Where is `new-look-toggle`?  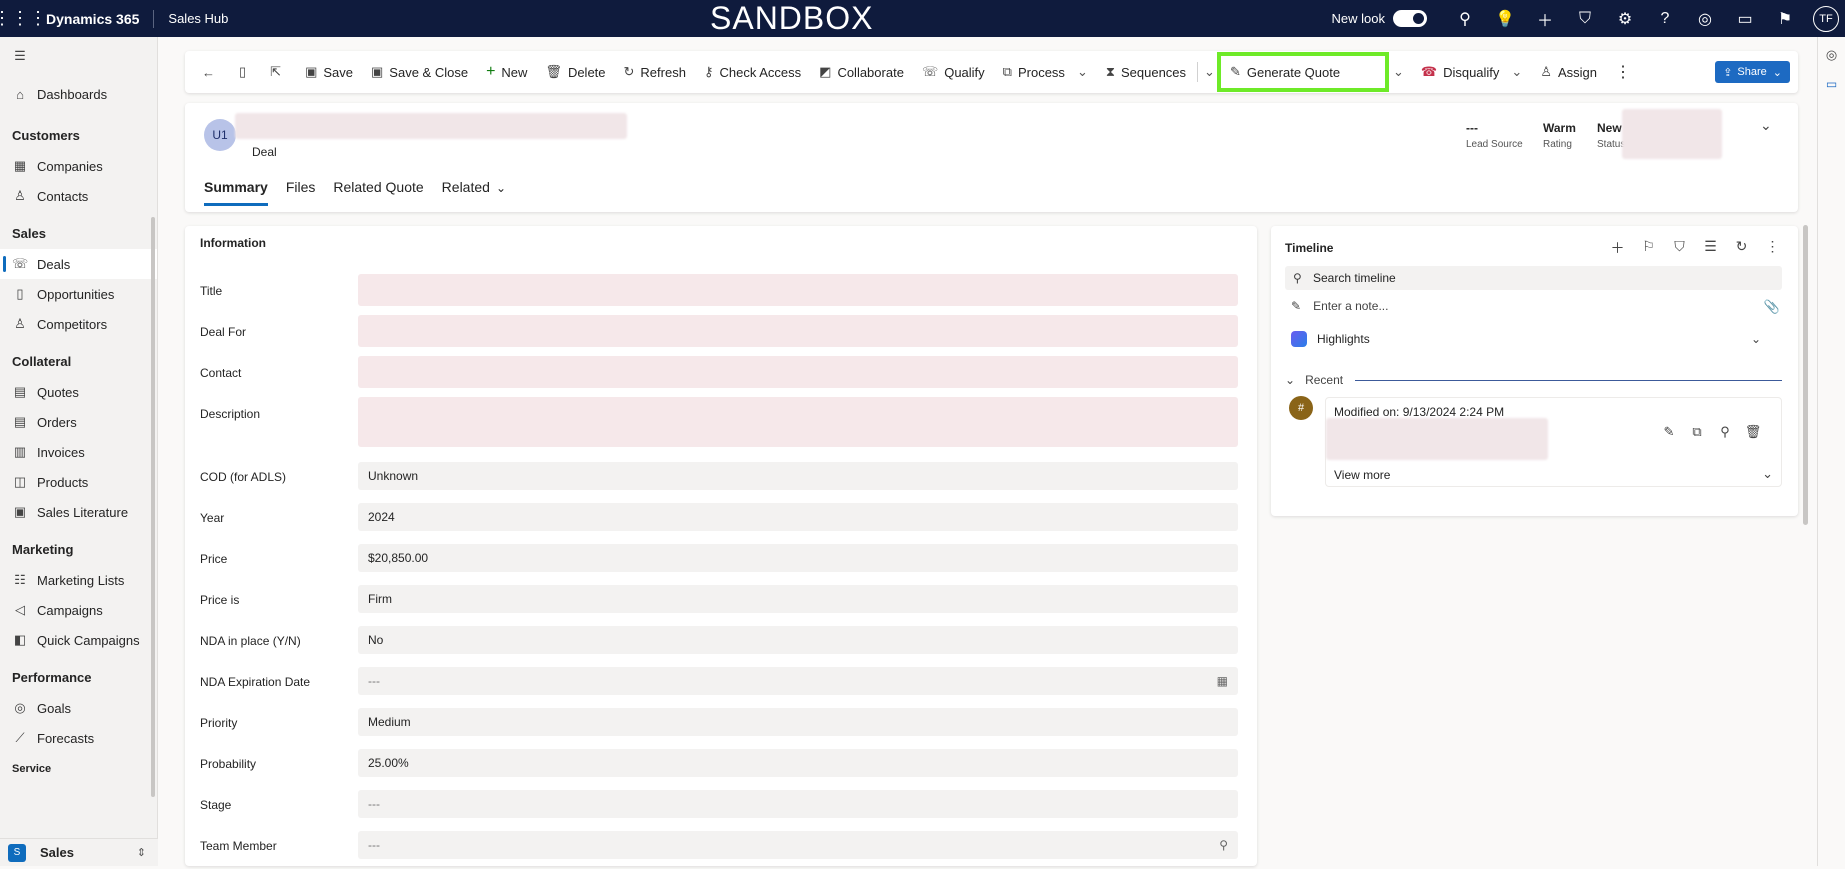
new-look-toggle is located at coordinates (1410, 18).